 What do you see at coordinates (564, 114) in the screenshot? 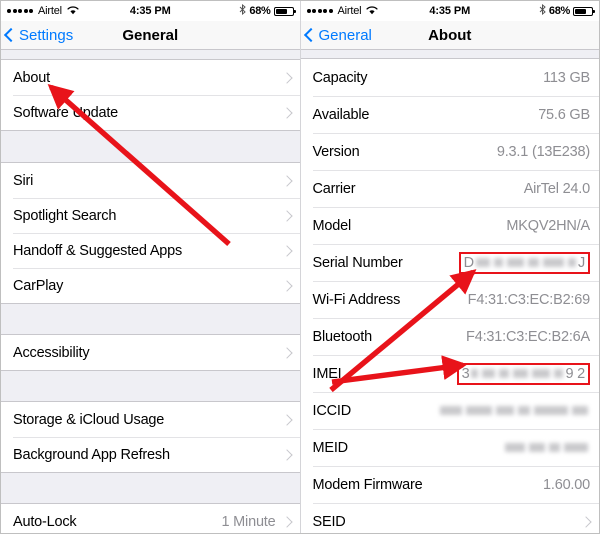
I see `row-value: 75.6 GB` at bounding box center [564, 114].